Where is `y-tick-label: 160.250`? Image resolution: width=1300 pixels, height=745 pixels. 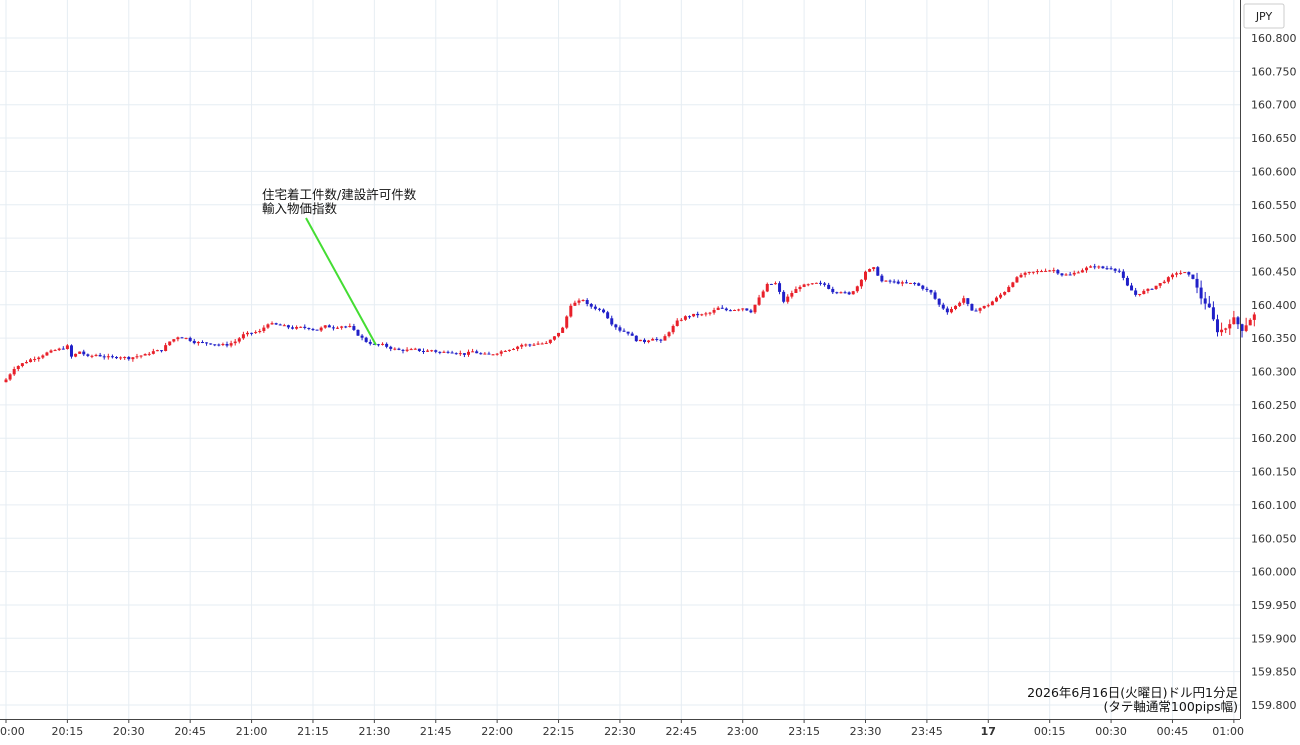 y-tick-label: 160.250 is located at coordinates (1274, 405).